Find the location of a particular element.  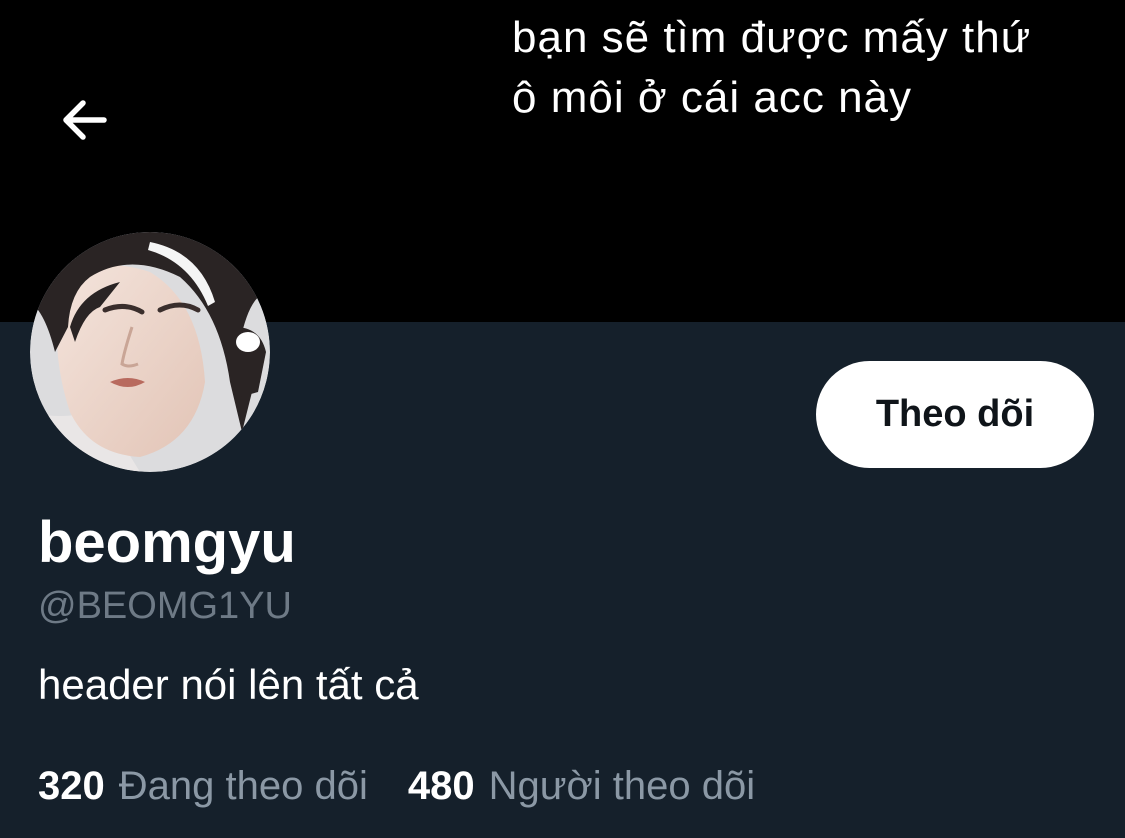

back-button is located at coordinates (84, 120).